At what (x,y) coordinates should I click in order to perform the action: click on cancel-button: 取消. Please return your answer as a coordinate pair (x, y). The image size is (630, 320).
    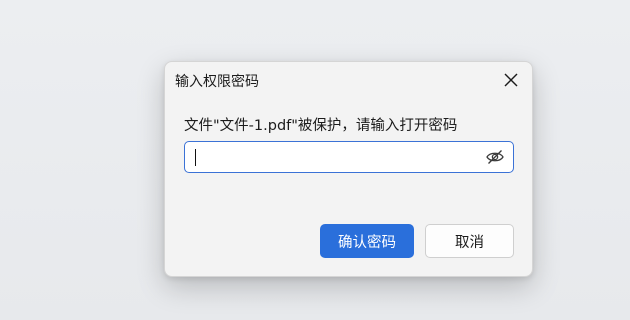
    Looking at the image, I should click on (469, 241).